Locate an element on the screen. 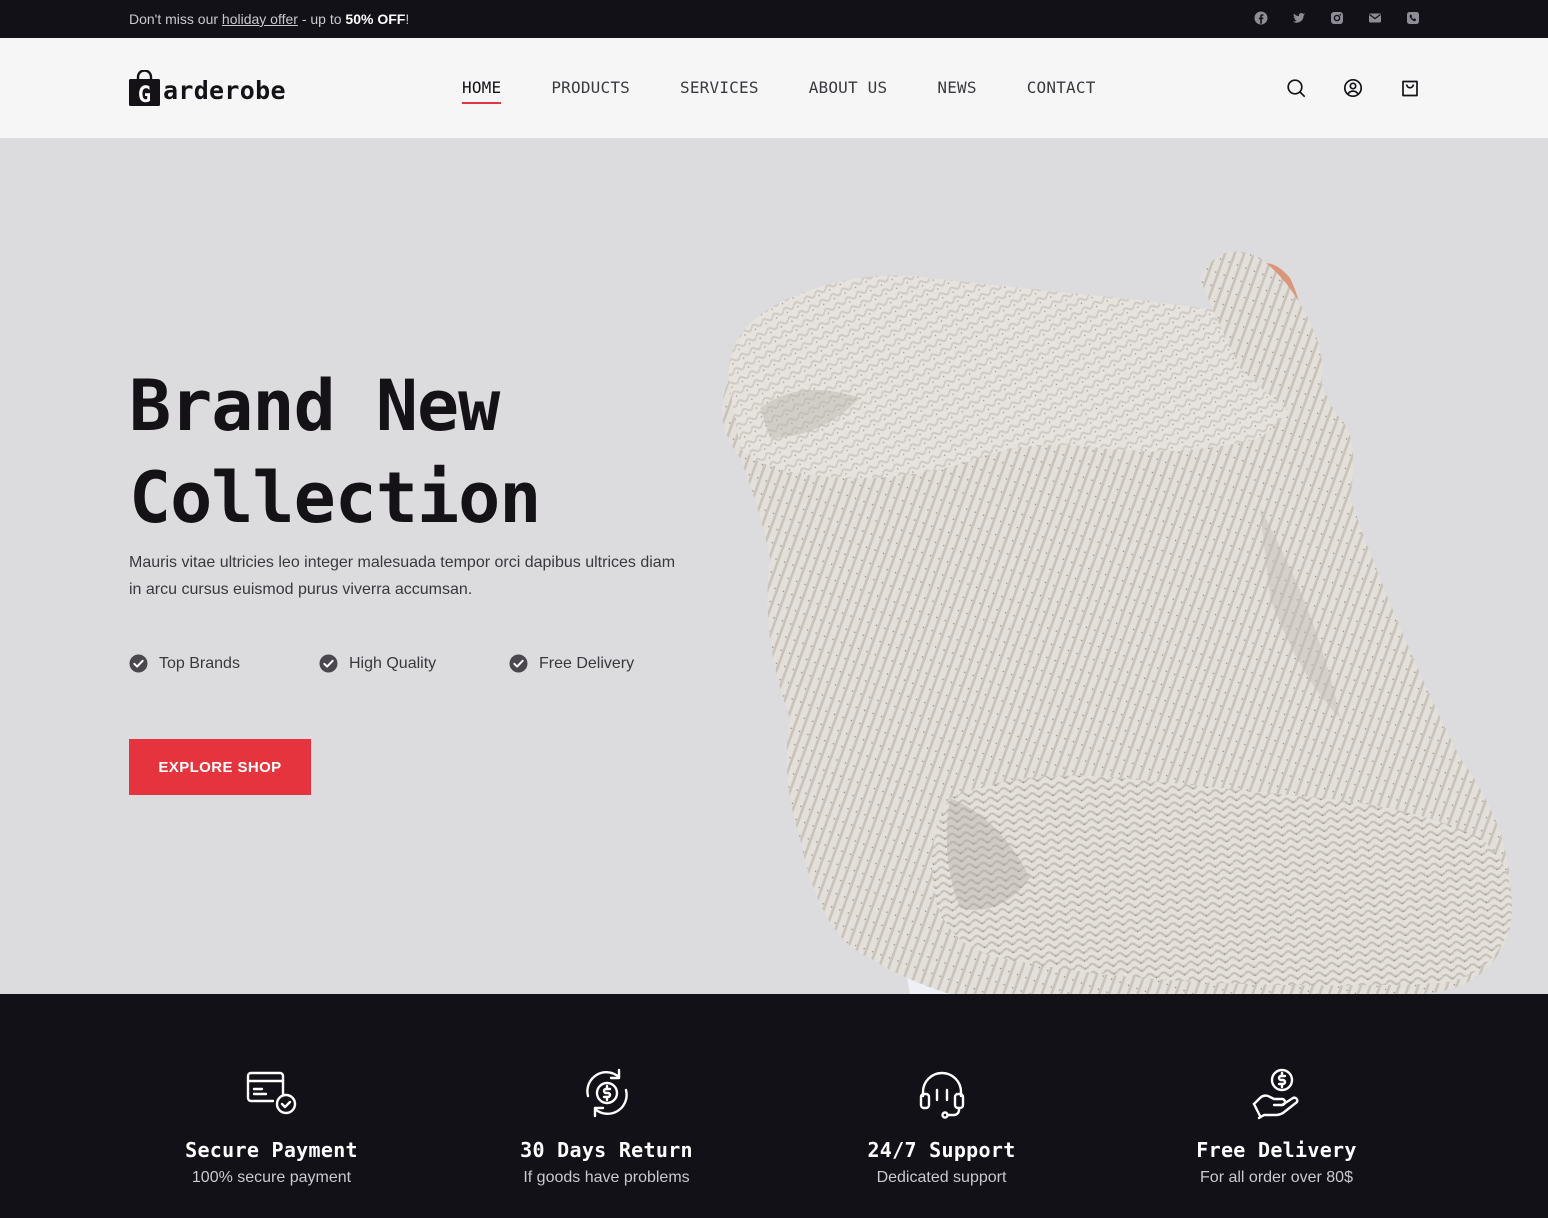 The width and height of the screenshot is (1548, 1218). benefit-subtitle: For all order over 80$ is located at coordinates (1276, 1177).